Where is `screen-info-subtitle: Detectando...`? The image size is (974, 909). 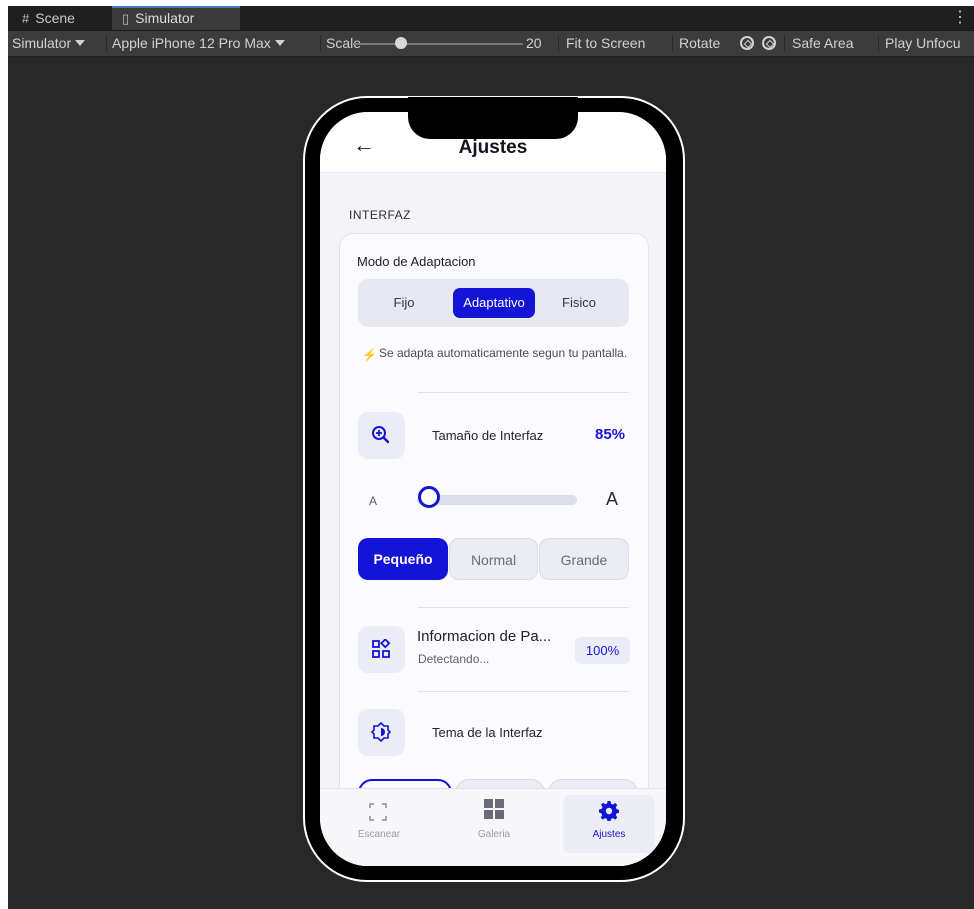 screen-info-subtitle: Detectando... is located at coordinates (454, 659).